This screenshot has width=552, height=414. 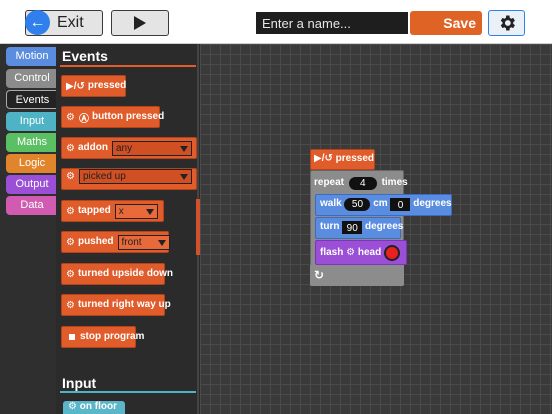 I want to click on save-button: Save, so click(x=446, y=23).